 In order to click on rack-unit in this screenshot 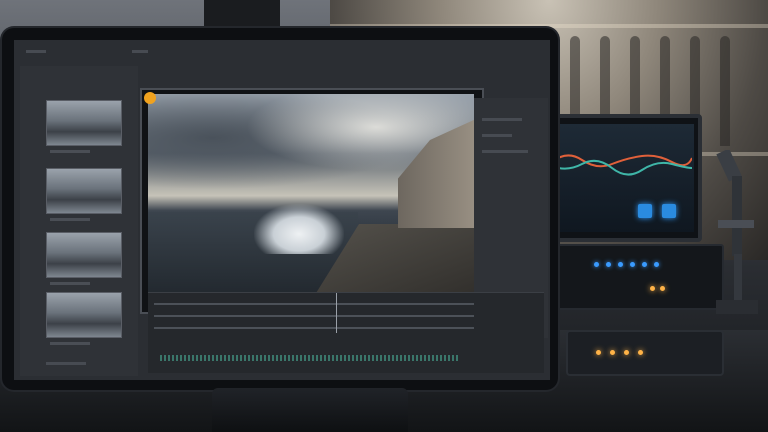, I will do `click(638, 277)`.